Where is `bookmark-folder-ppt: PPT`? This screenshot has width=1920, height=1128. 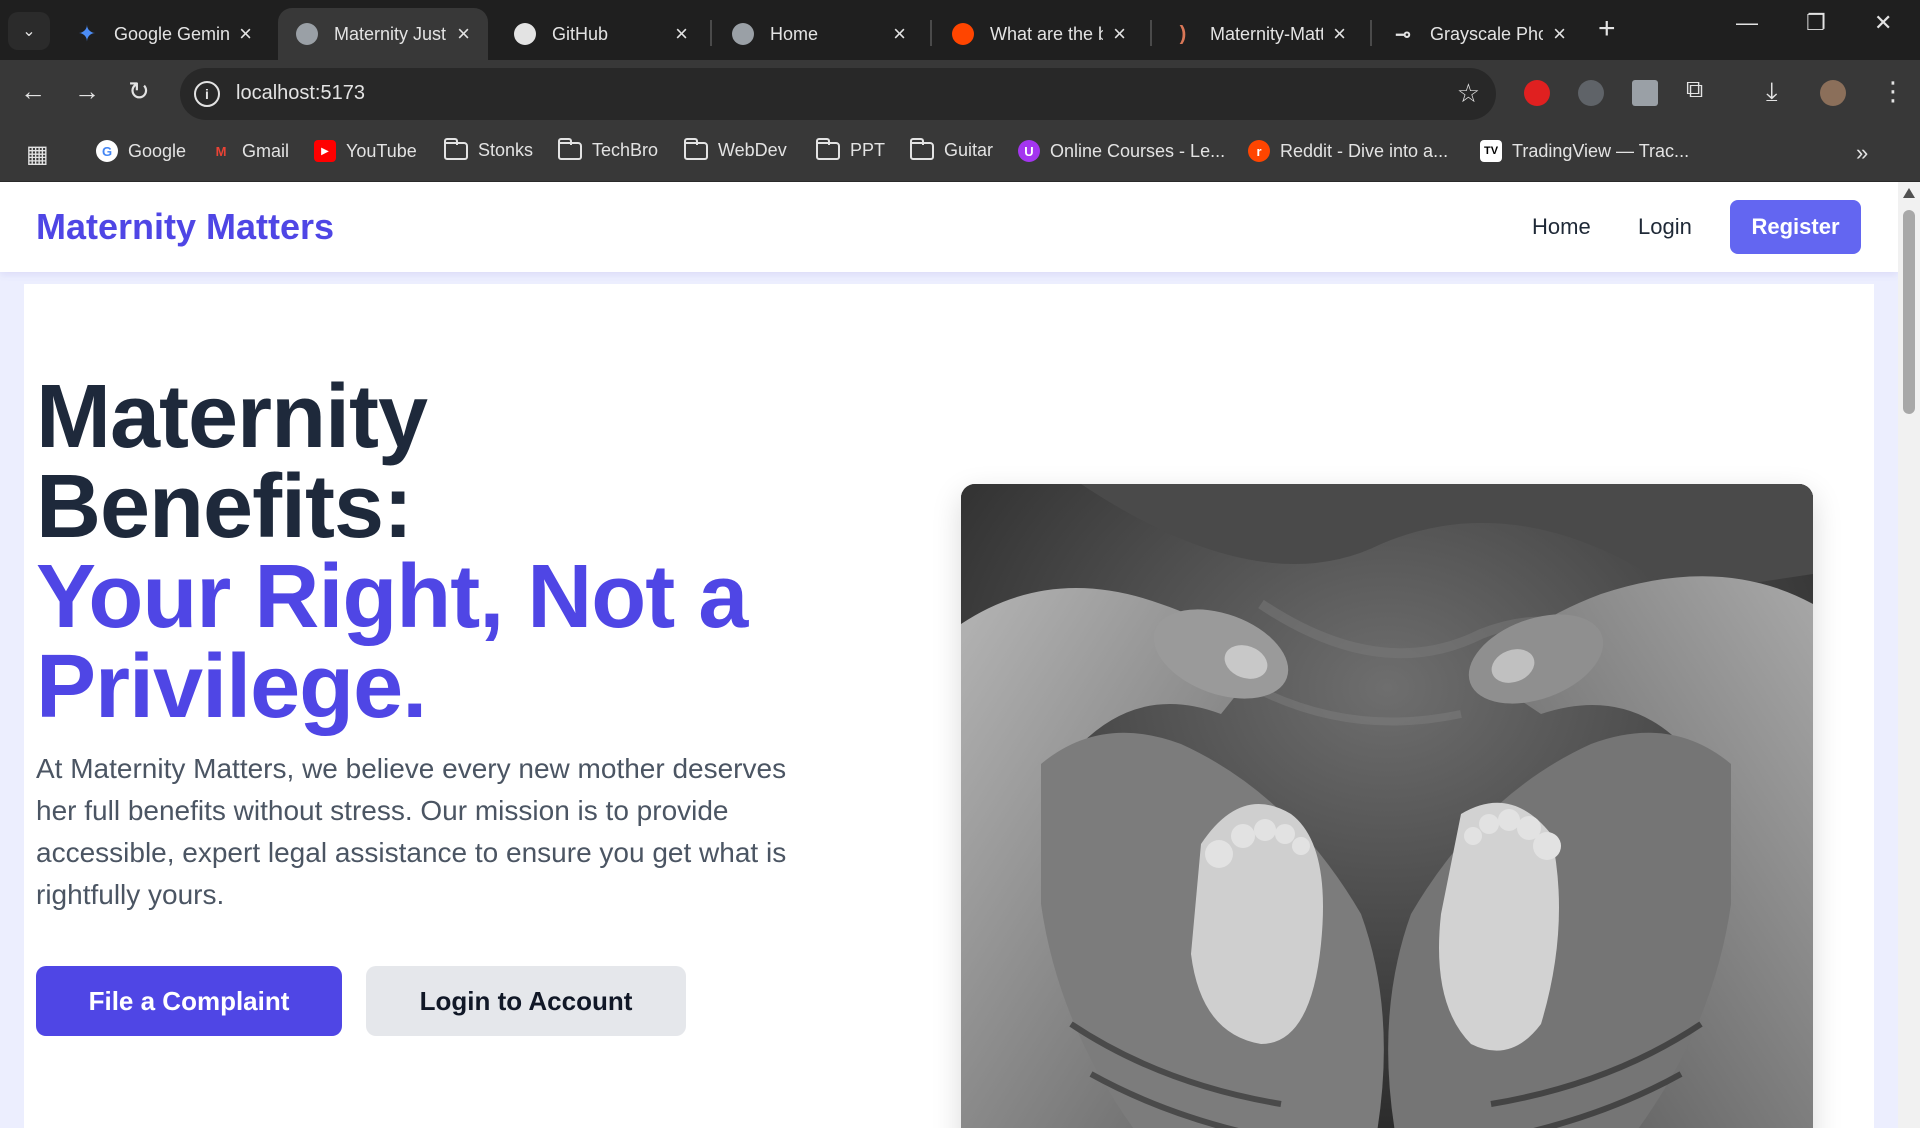 bookmark-folder-ppt: PPT is located at coordinates (851, 149).